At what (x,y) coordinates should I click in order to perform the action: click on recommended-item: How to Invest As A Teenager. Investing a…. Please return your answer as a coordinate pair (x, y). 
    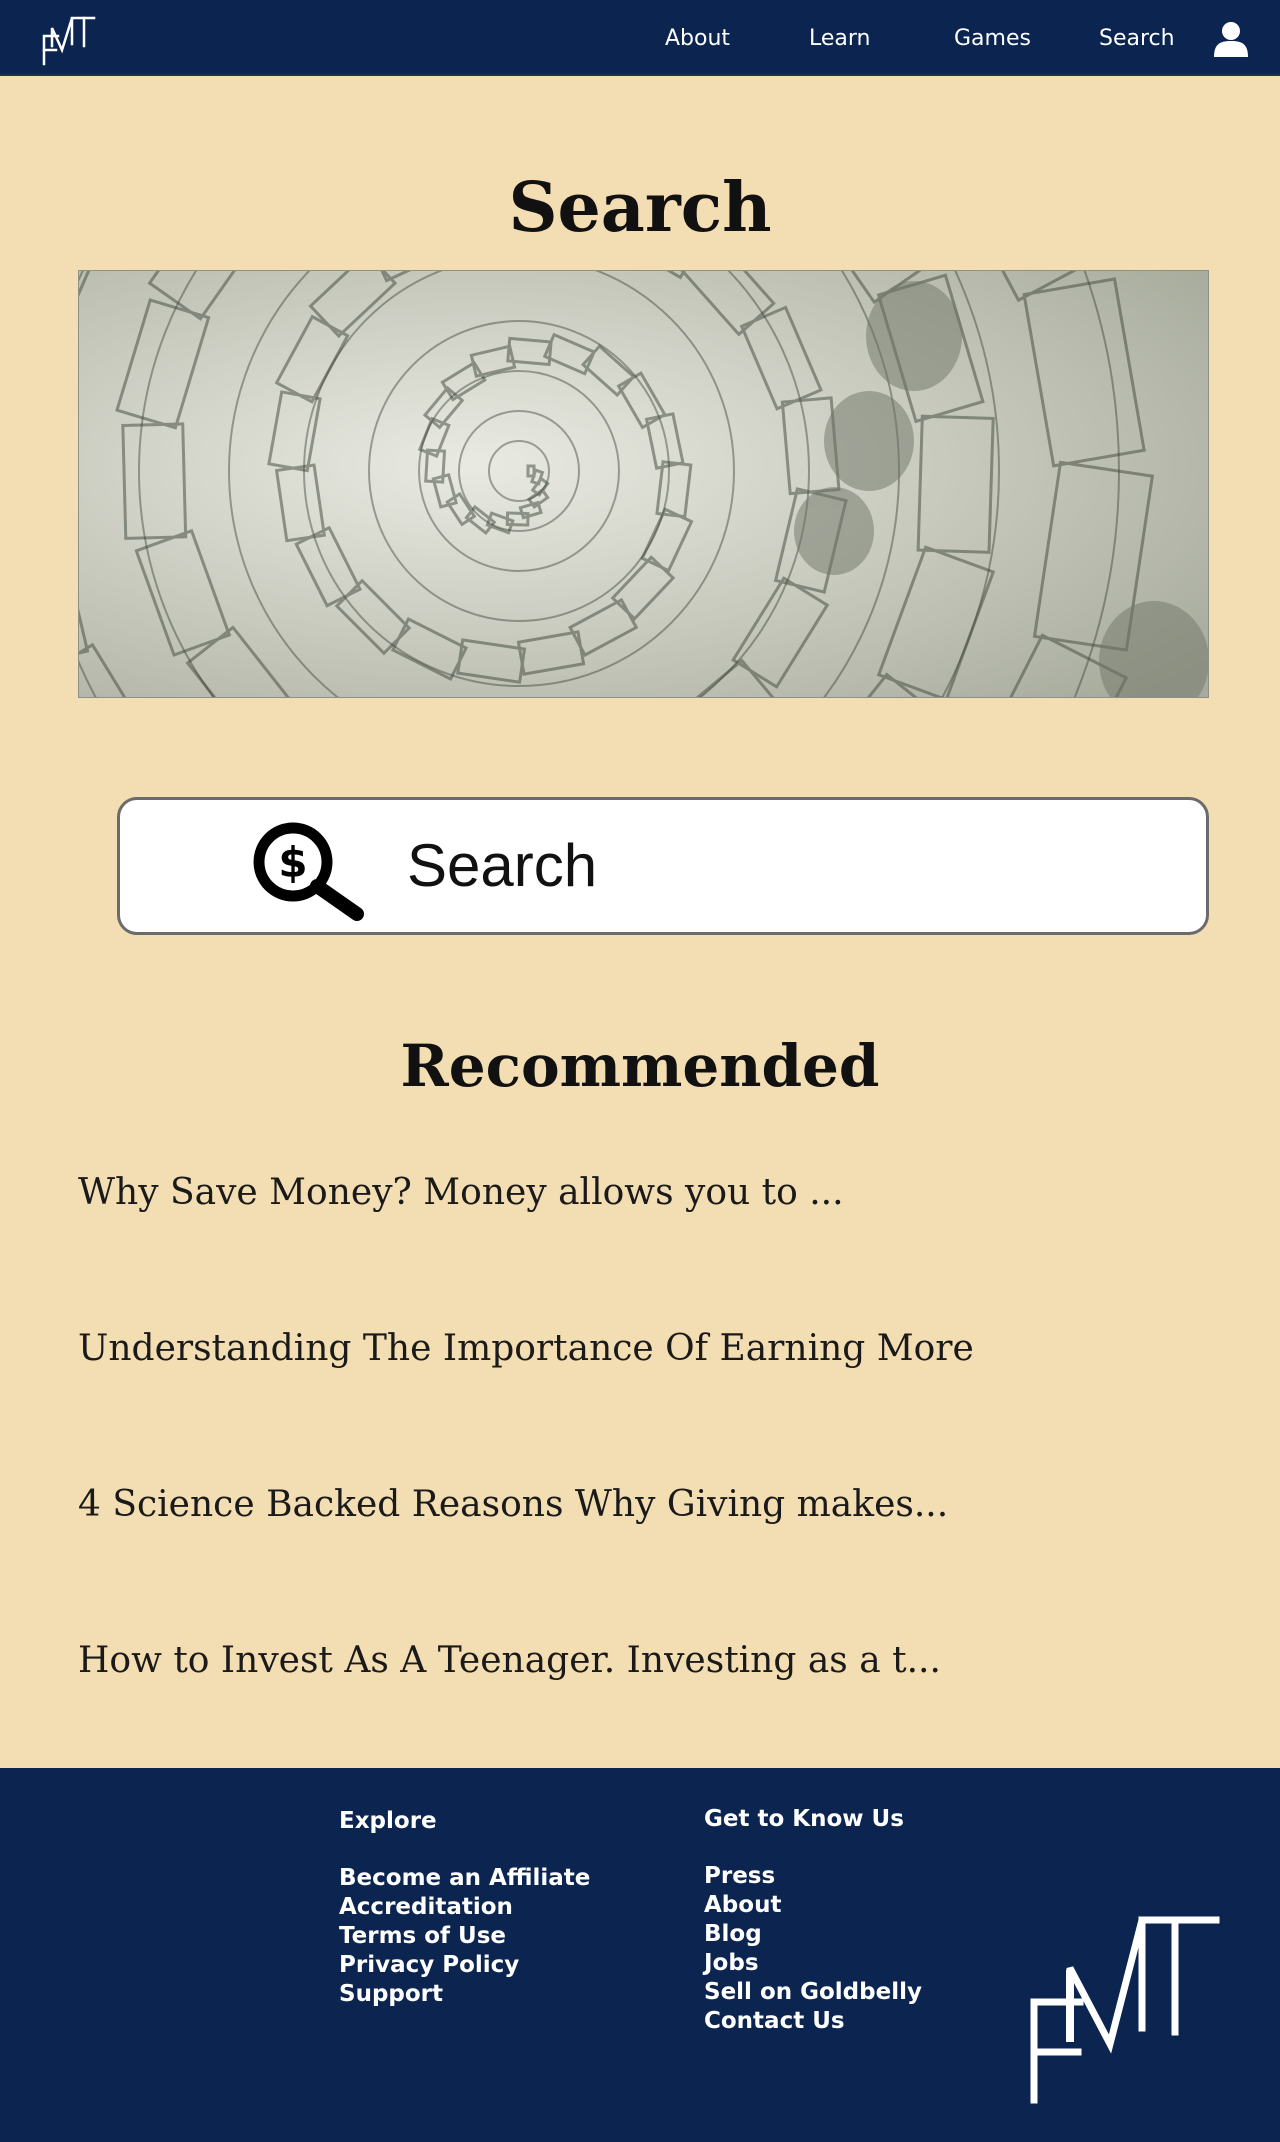
    Looking at the image, I should click on (509, 1661).